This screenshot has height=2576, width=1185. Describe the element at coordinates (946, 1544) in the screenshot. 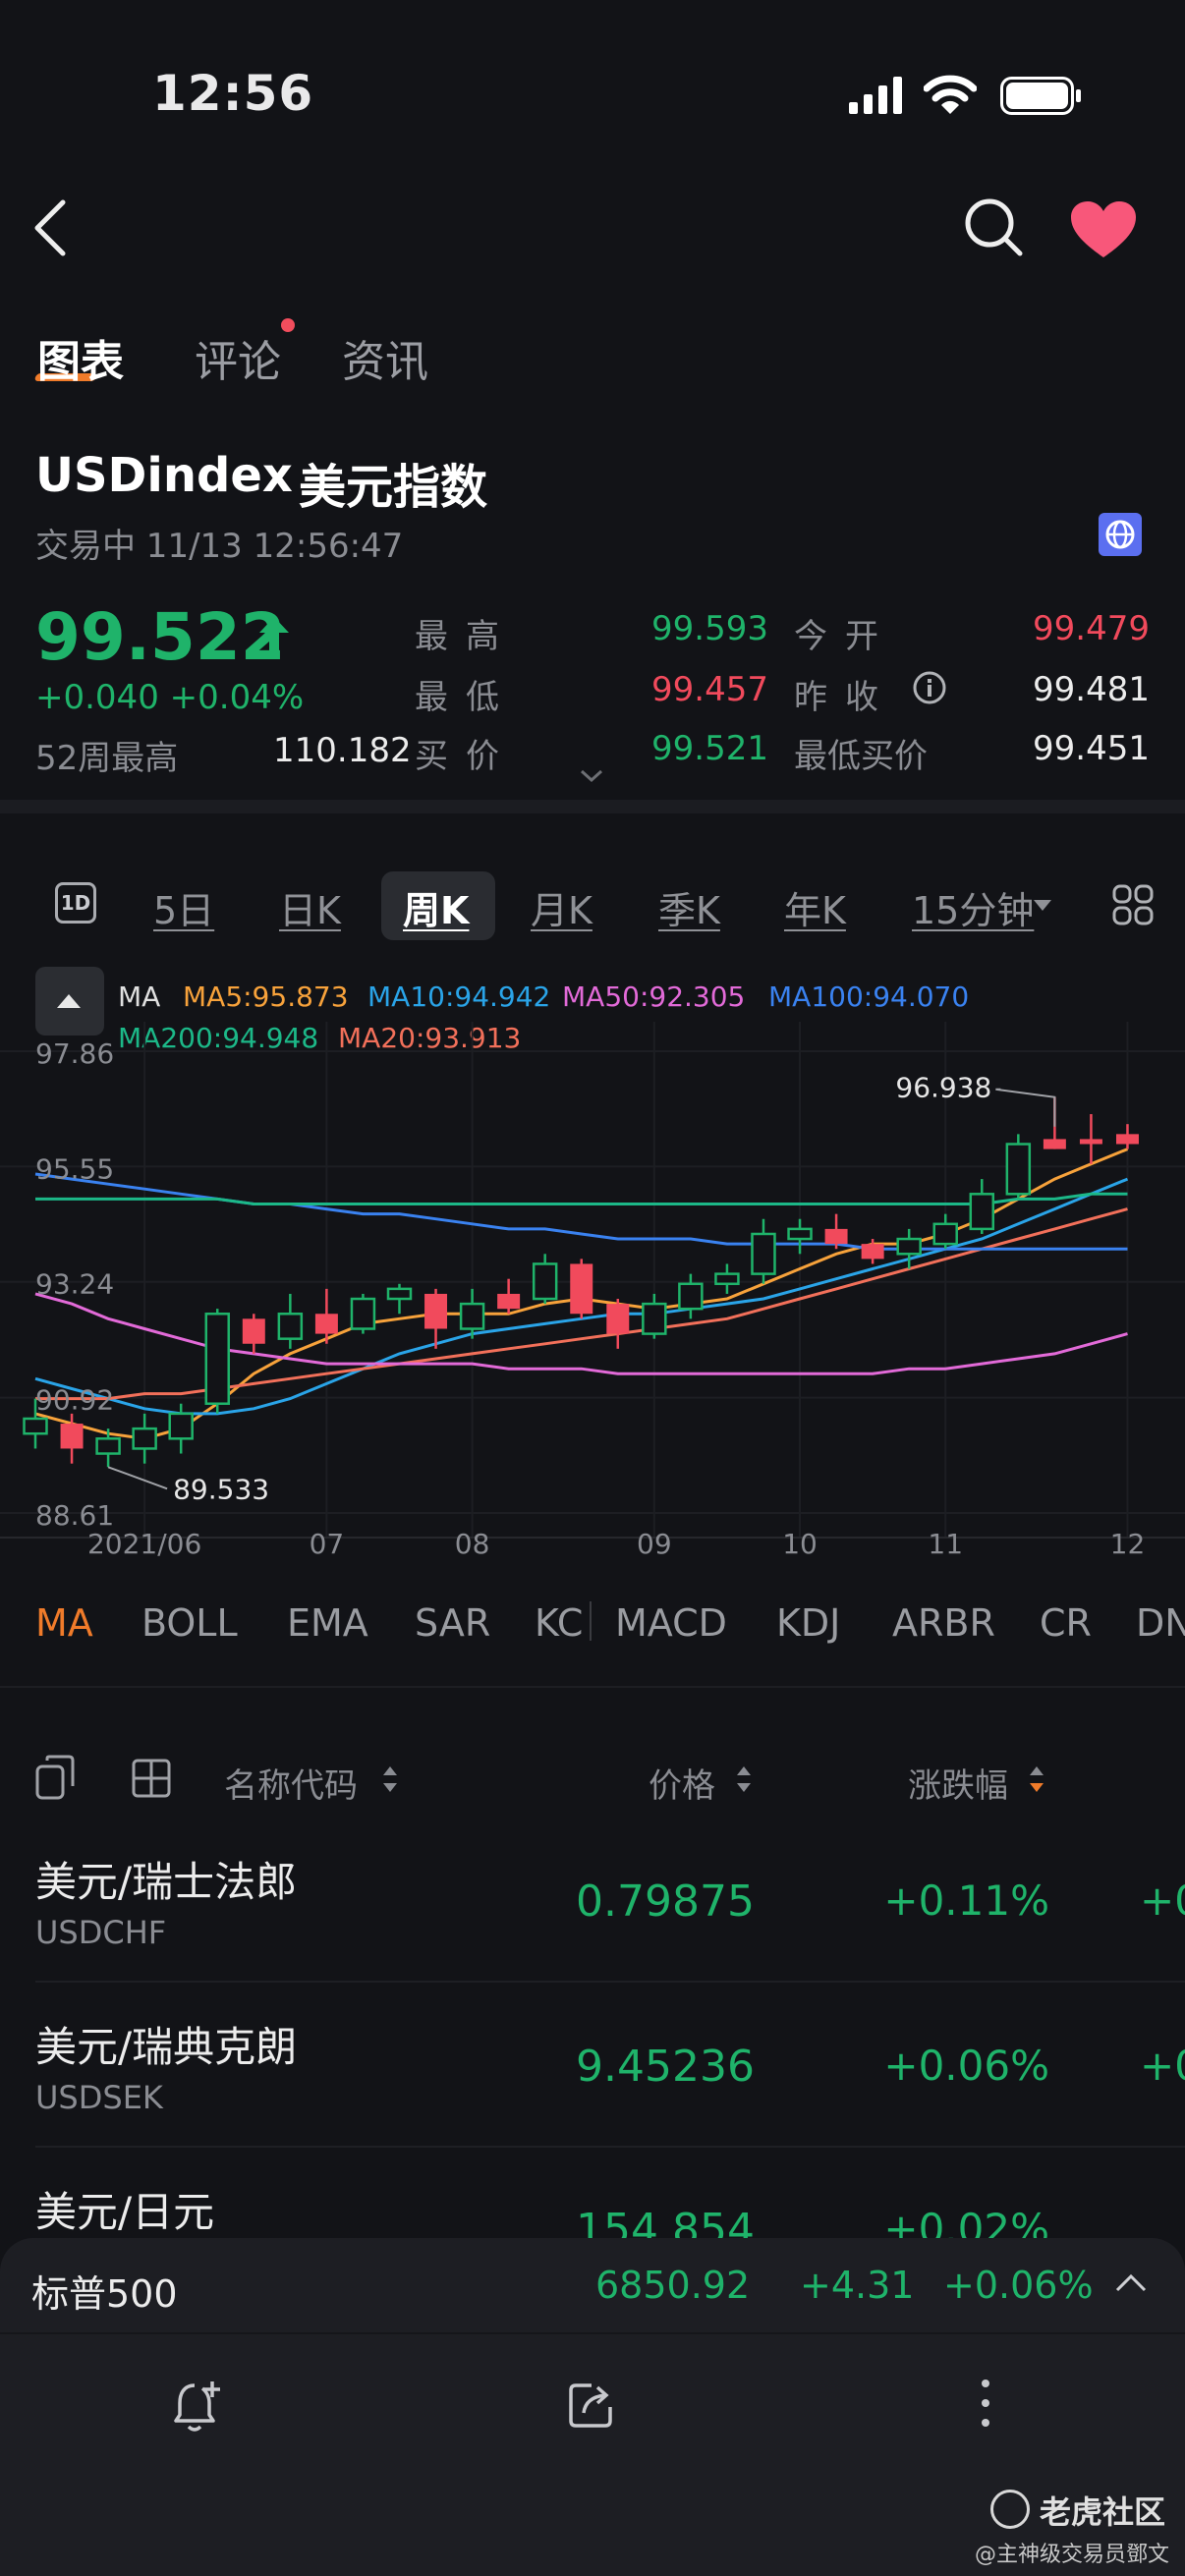

I see `x-tick-label: 11` at that location.